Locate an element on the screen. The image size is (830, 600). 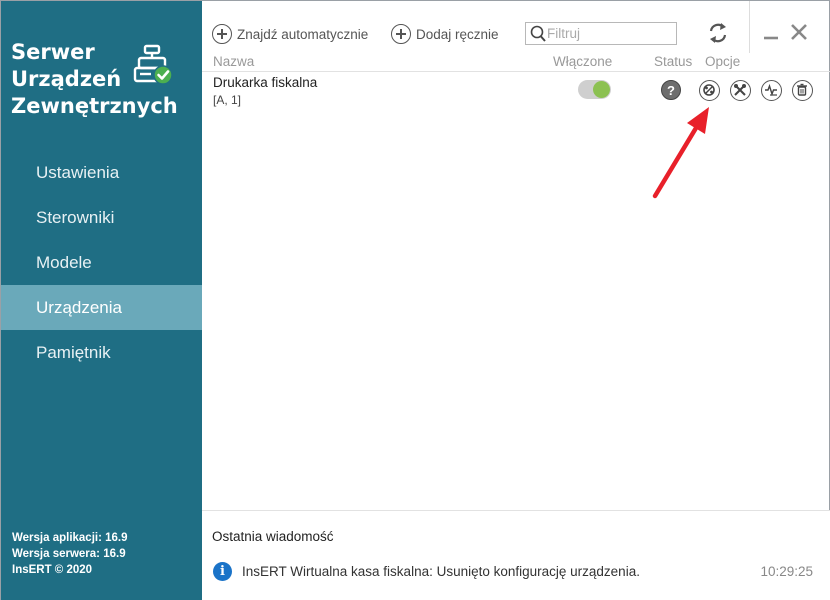
server-version: Wersja serwera: 16.9 is located at coordinates (69, 554).